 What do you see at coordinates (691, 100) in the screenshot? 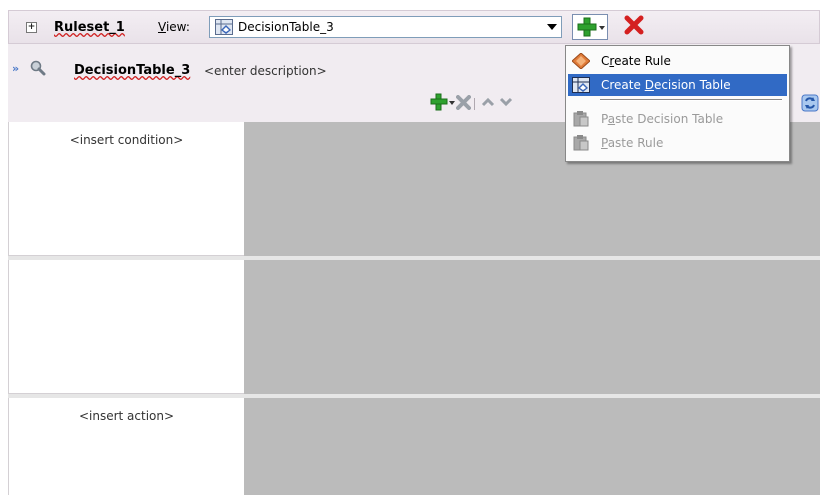
I see `menu-separator` at bounding box center [691, 100].